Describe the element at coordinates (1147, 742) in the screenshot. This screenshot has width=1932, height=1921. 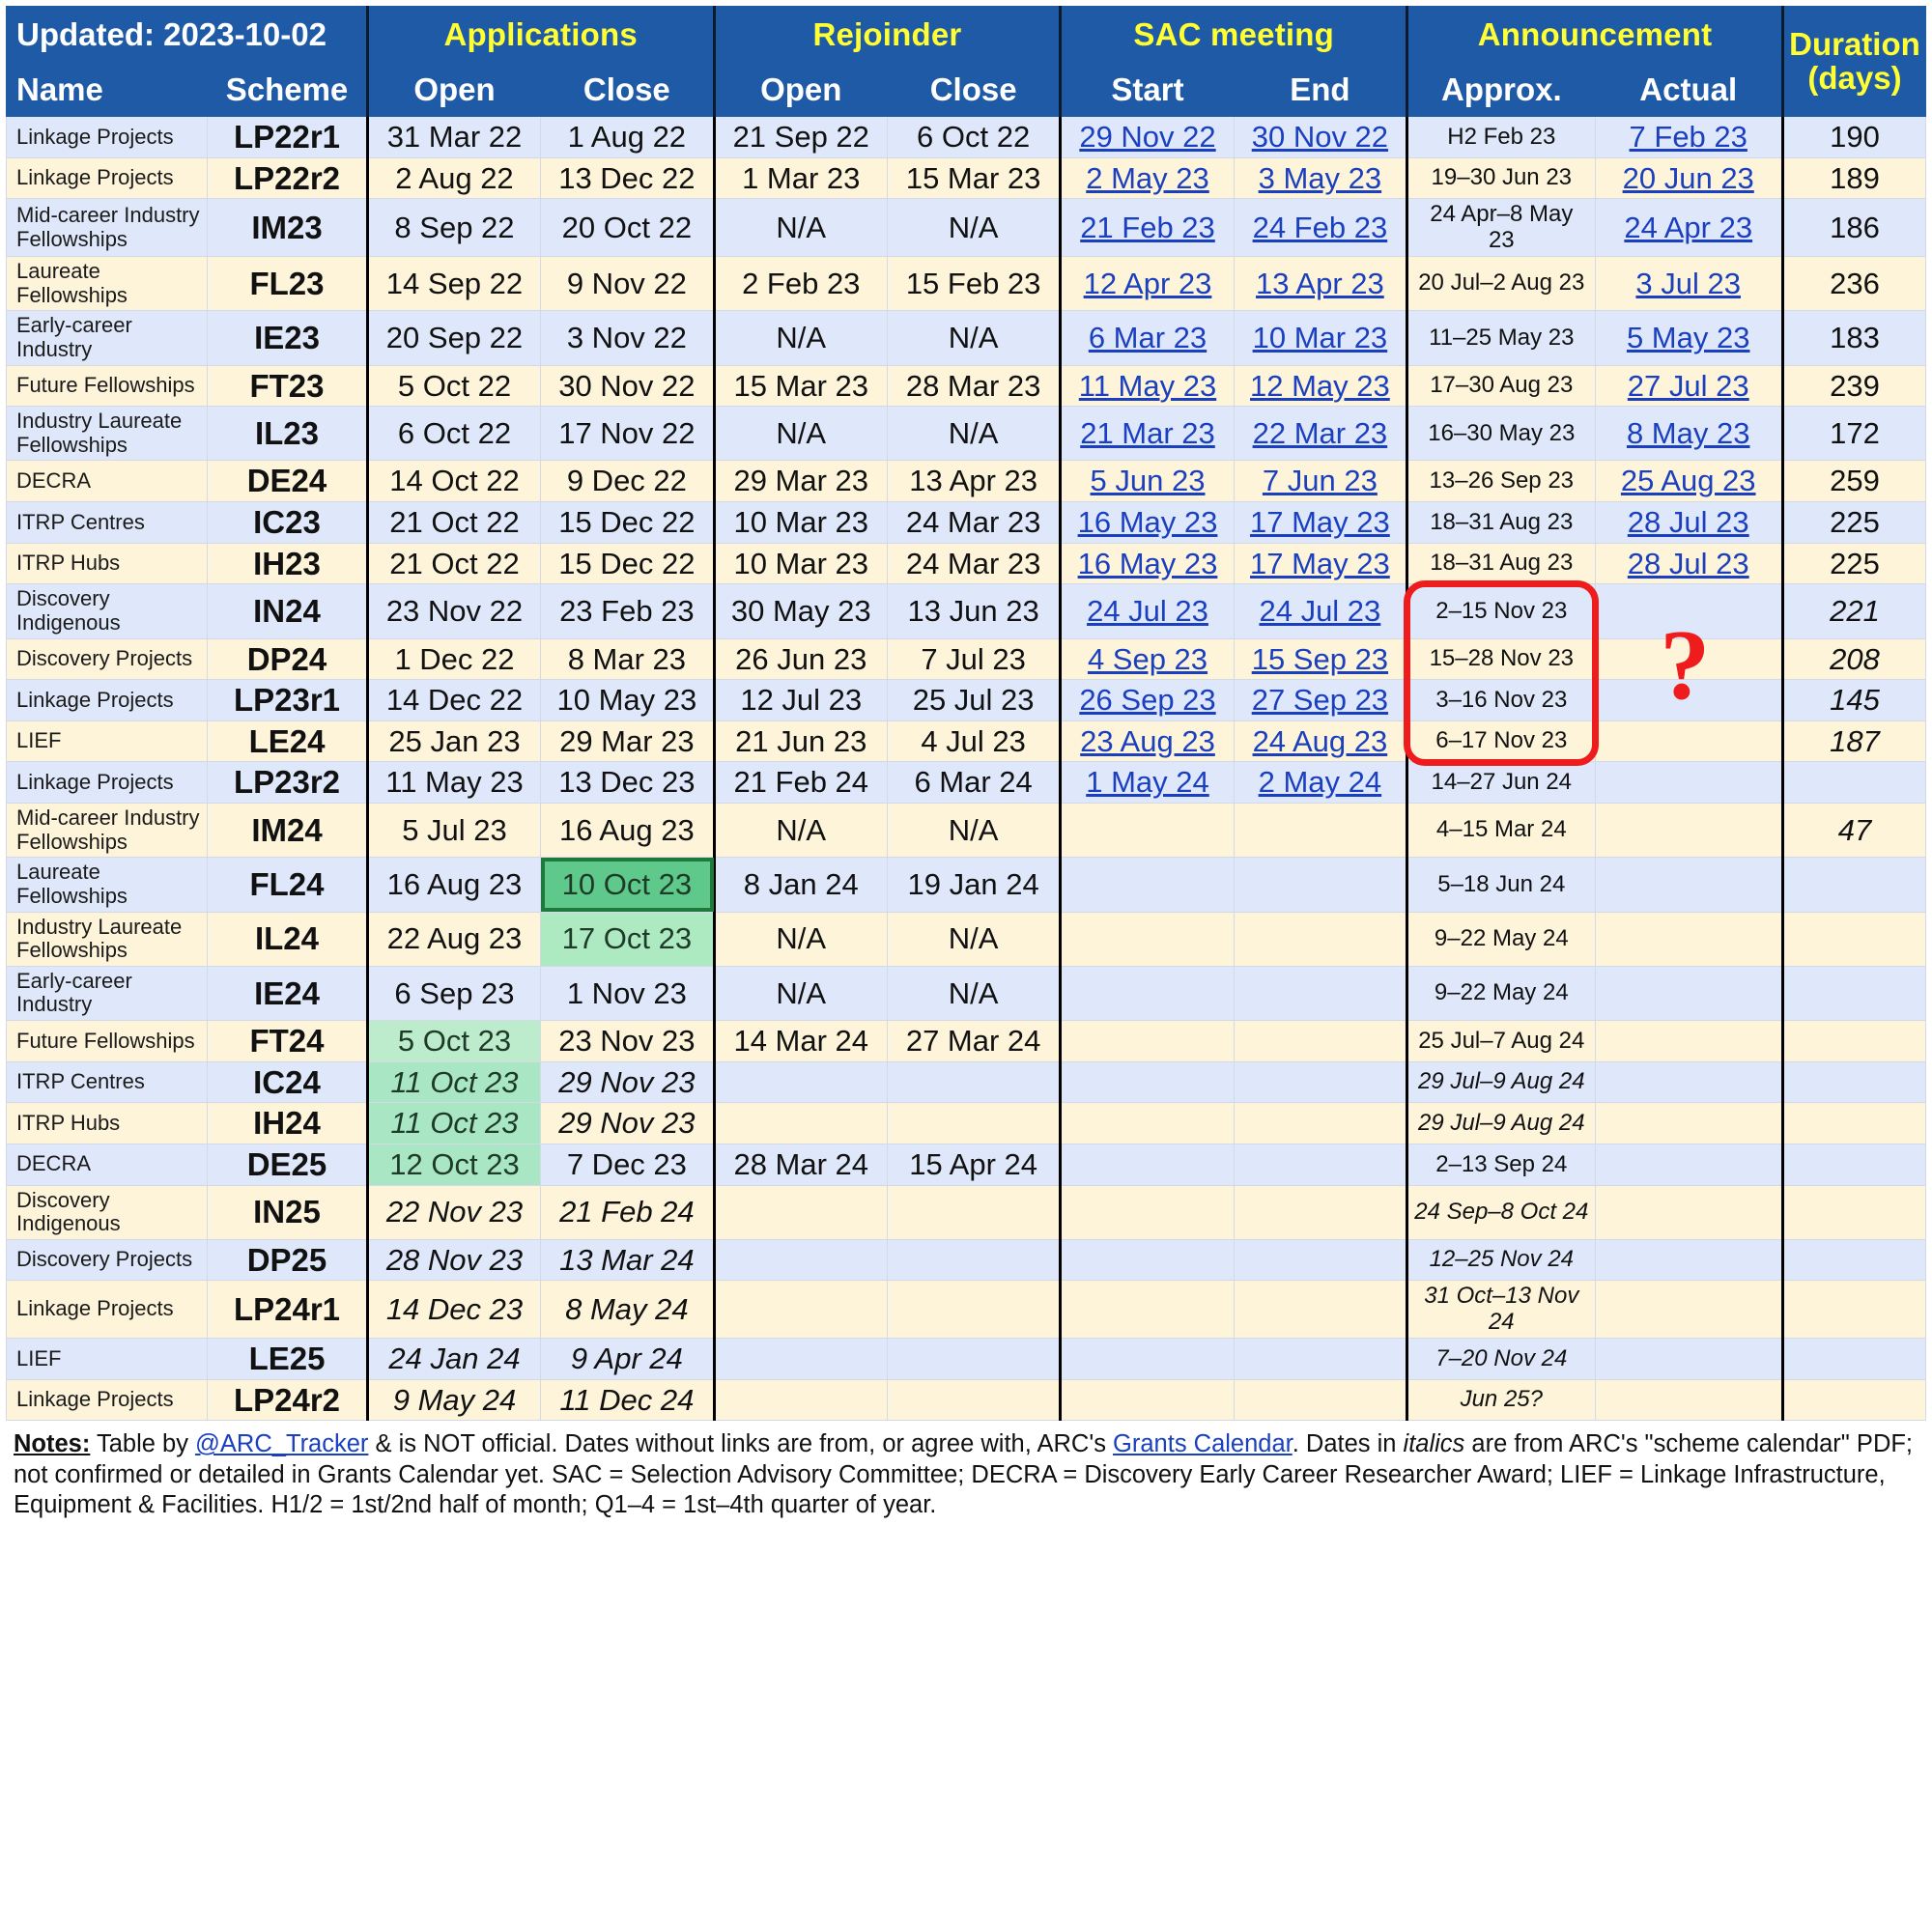
I see `cell-sac-start: 23 Aug 23` at that location.